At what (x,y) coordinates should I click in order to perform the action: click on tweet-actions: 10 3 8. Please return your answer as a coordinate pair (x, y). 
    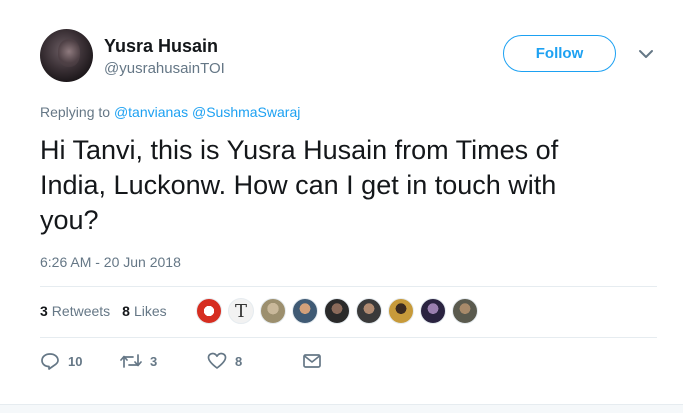
    Looking at the image, I should click on (181, 361).